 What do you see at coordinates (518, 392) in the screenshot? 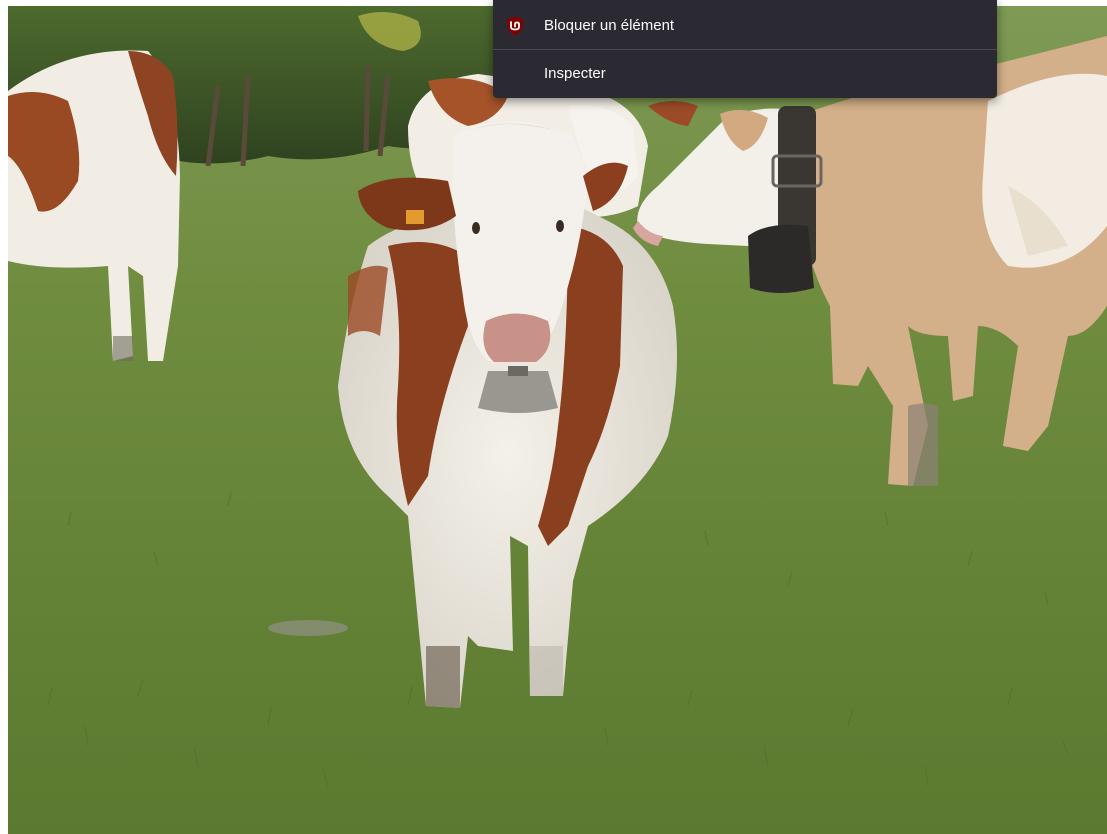
I see `cow-bell-center` at bounding box center [518, 392].